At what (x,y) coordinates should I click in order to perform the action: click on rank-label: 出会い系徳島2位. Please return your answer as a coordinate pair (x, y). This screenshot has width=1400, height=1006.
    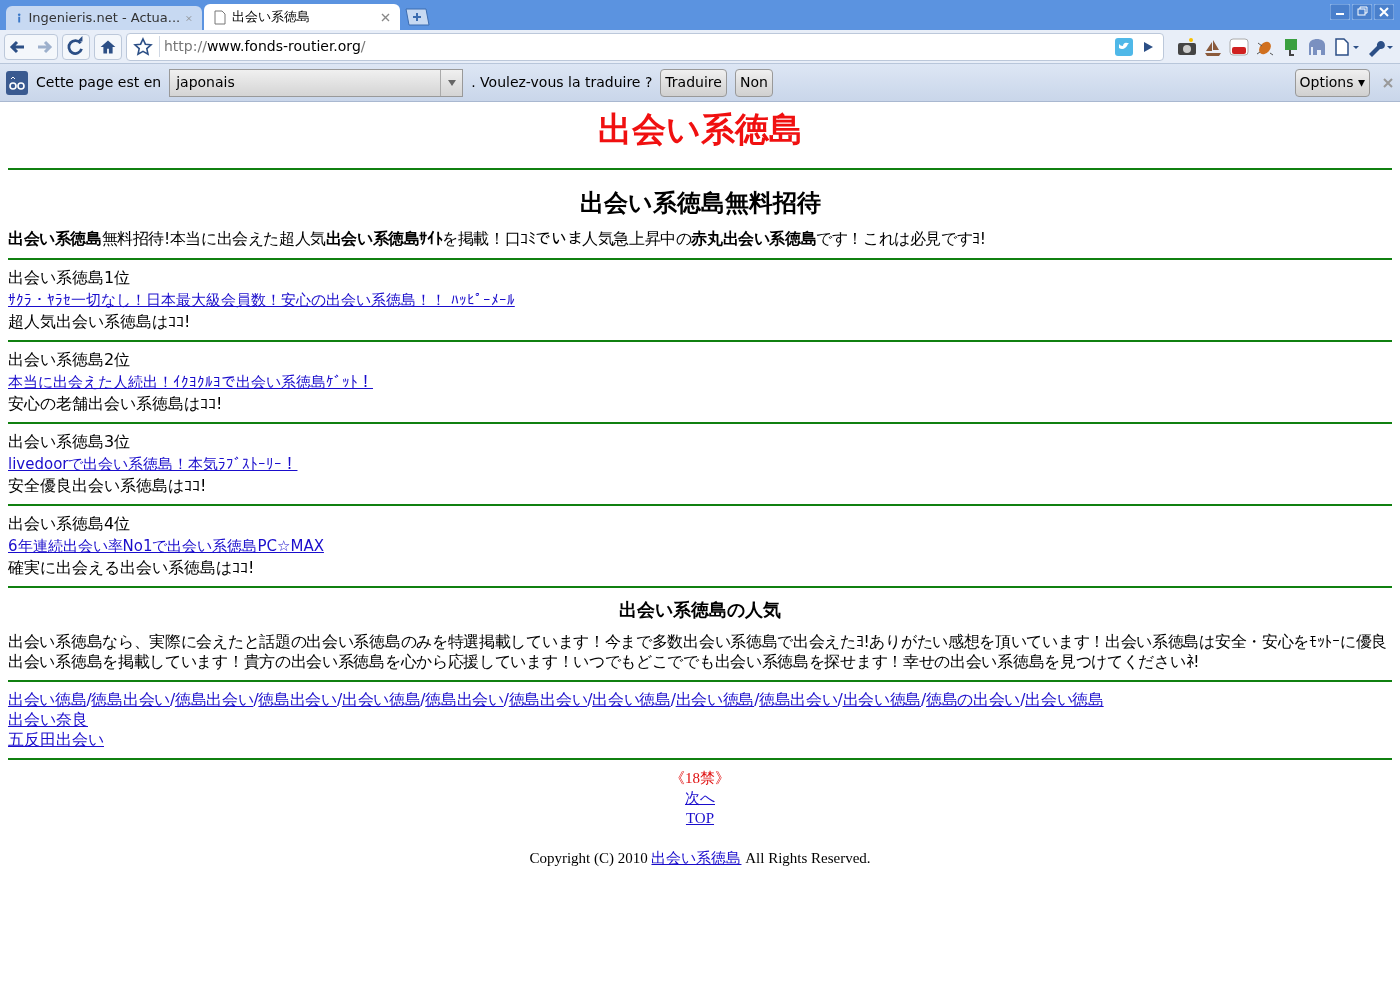
    Looking at the image, I should click on (70, 360).